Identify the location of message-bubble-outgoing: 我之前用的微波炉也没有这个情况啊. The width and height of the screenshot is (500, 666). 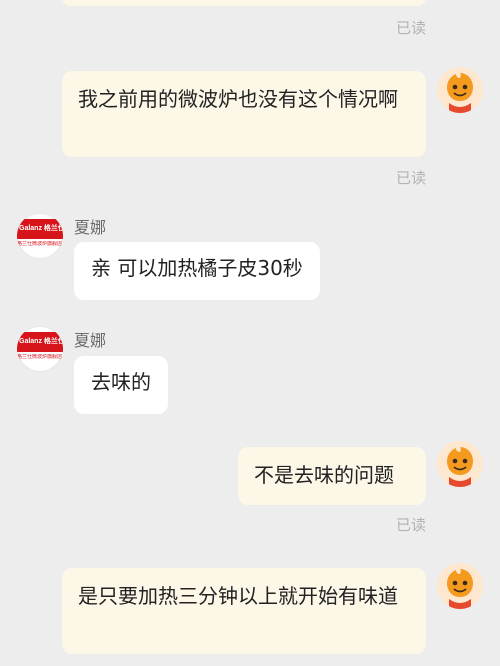
(244, 114).